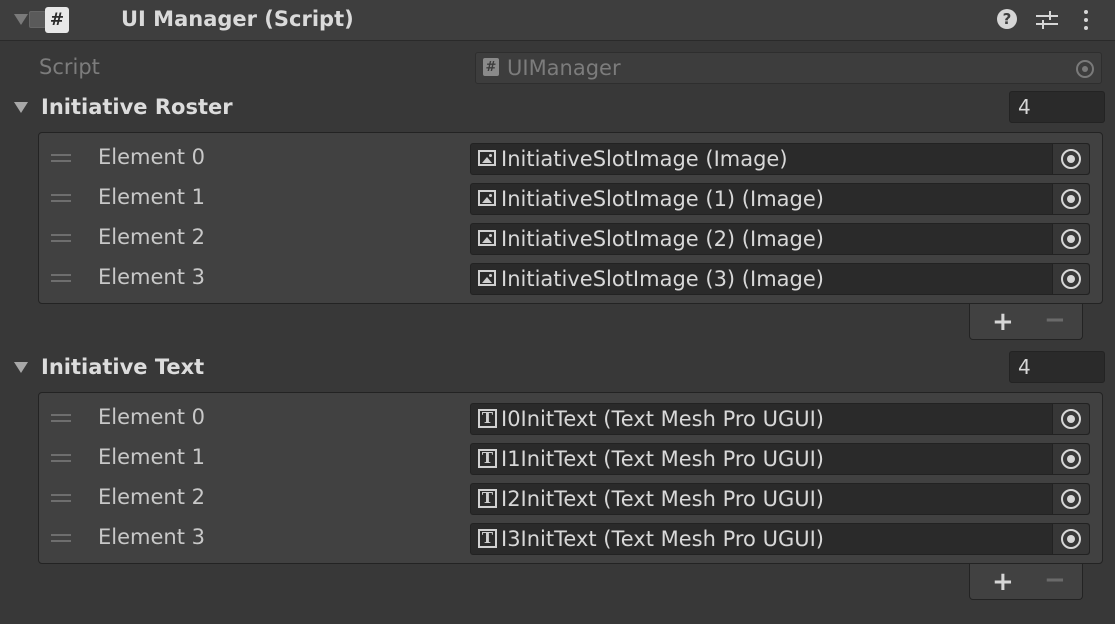 The image size is (1115, 624). What do you see at coordinates (137, 107) in the screenshot?
I see `initiative-roster-label: Initiative Roster` at bounding box center [137, 107].